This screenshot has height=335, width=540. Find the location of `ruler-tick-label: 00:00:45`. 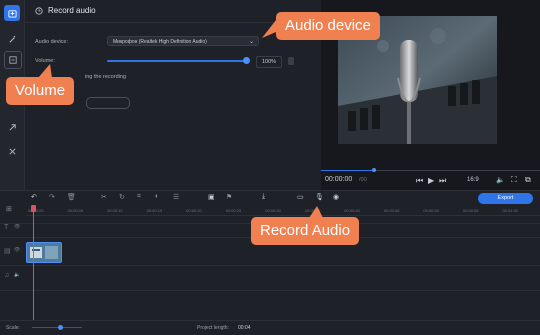

ruler-tick-label: 00:00:45 is located at coordinates (391, 210).